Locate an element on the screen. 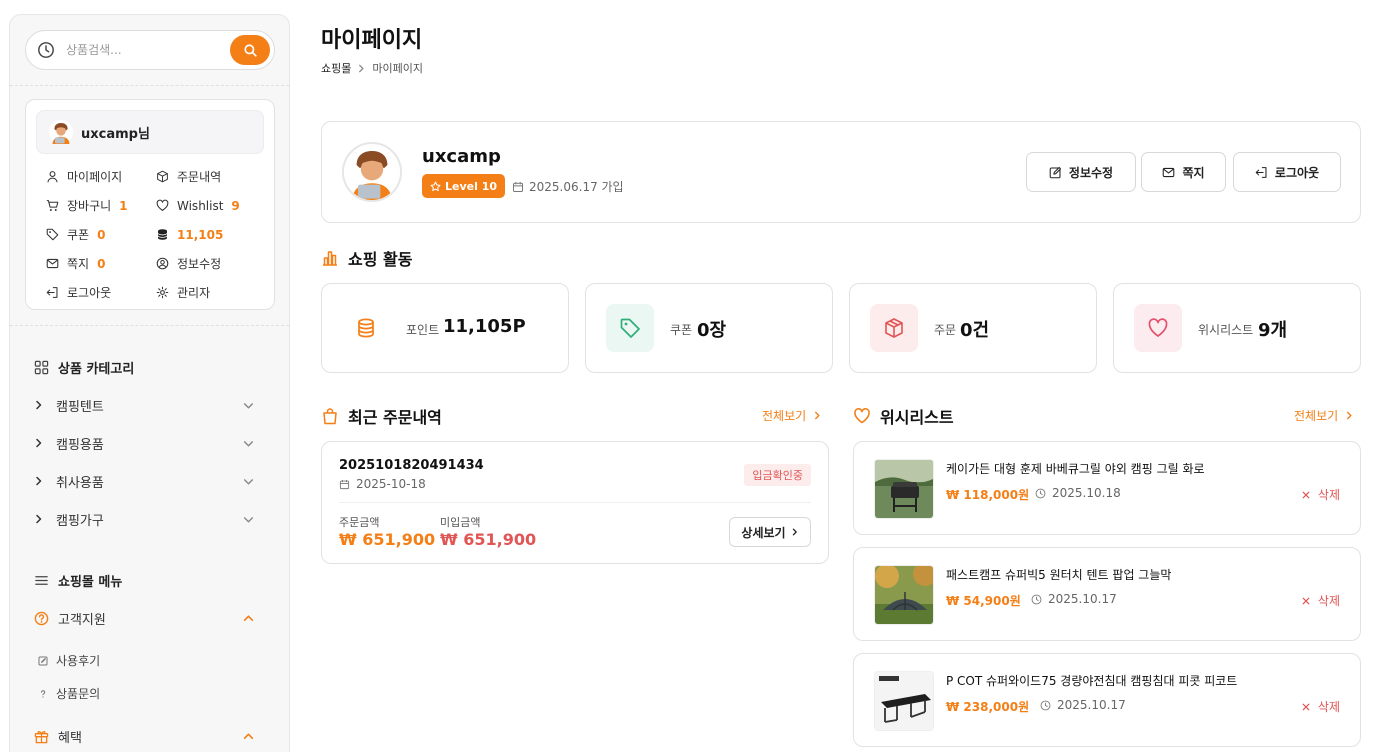 The height and width of the screenshot is (752, 1373). category-label: 캠핑가구 is located at coordinates (80, 521).